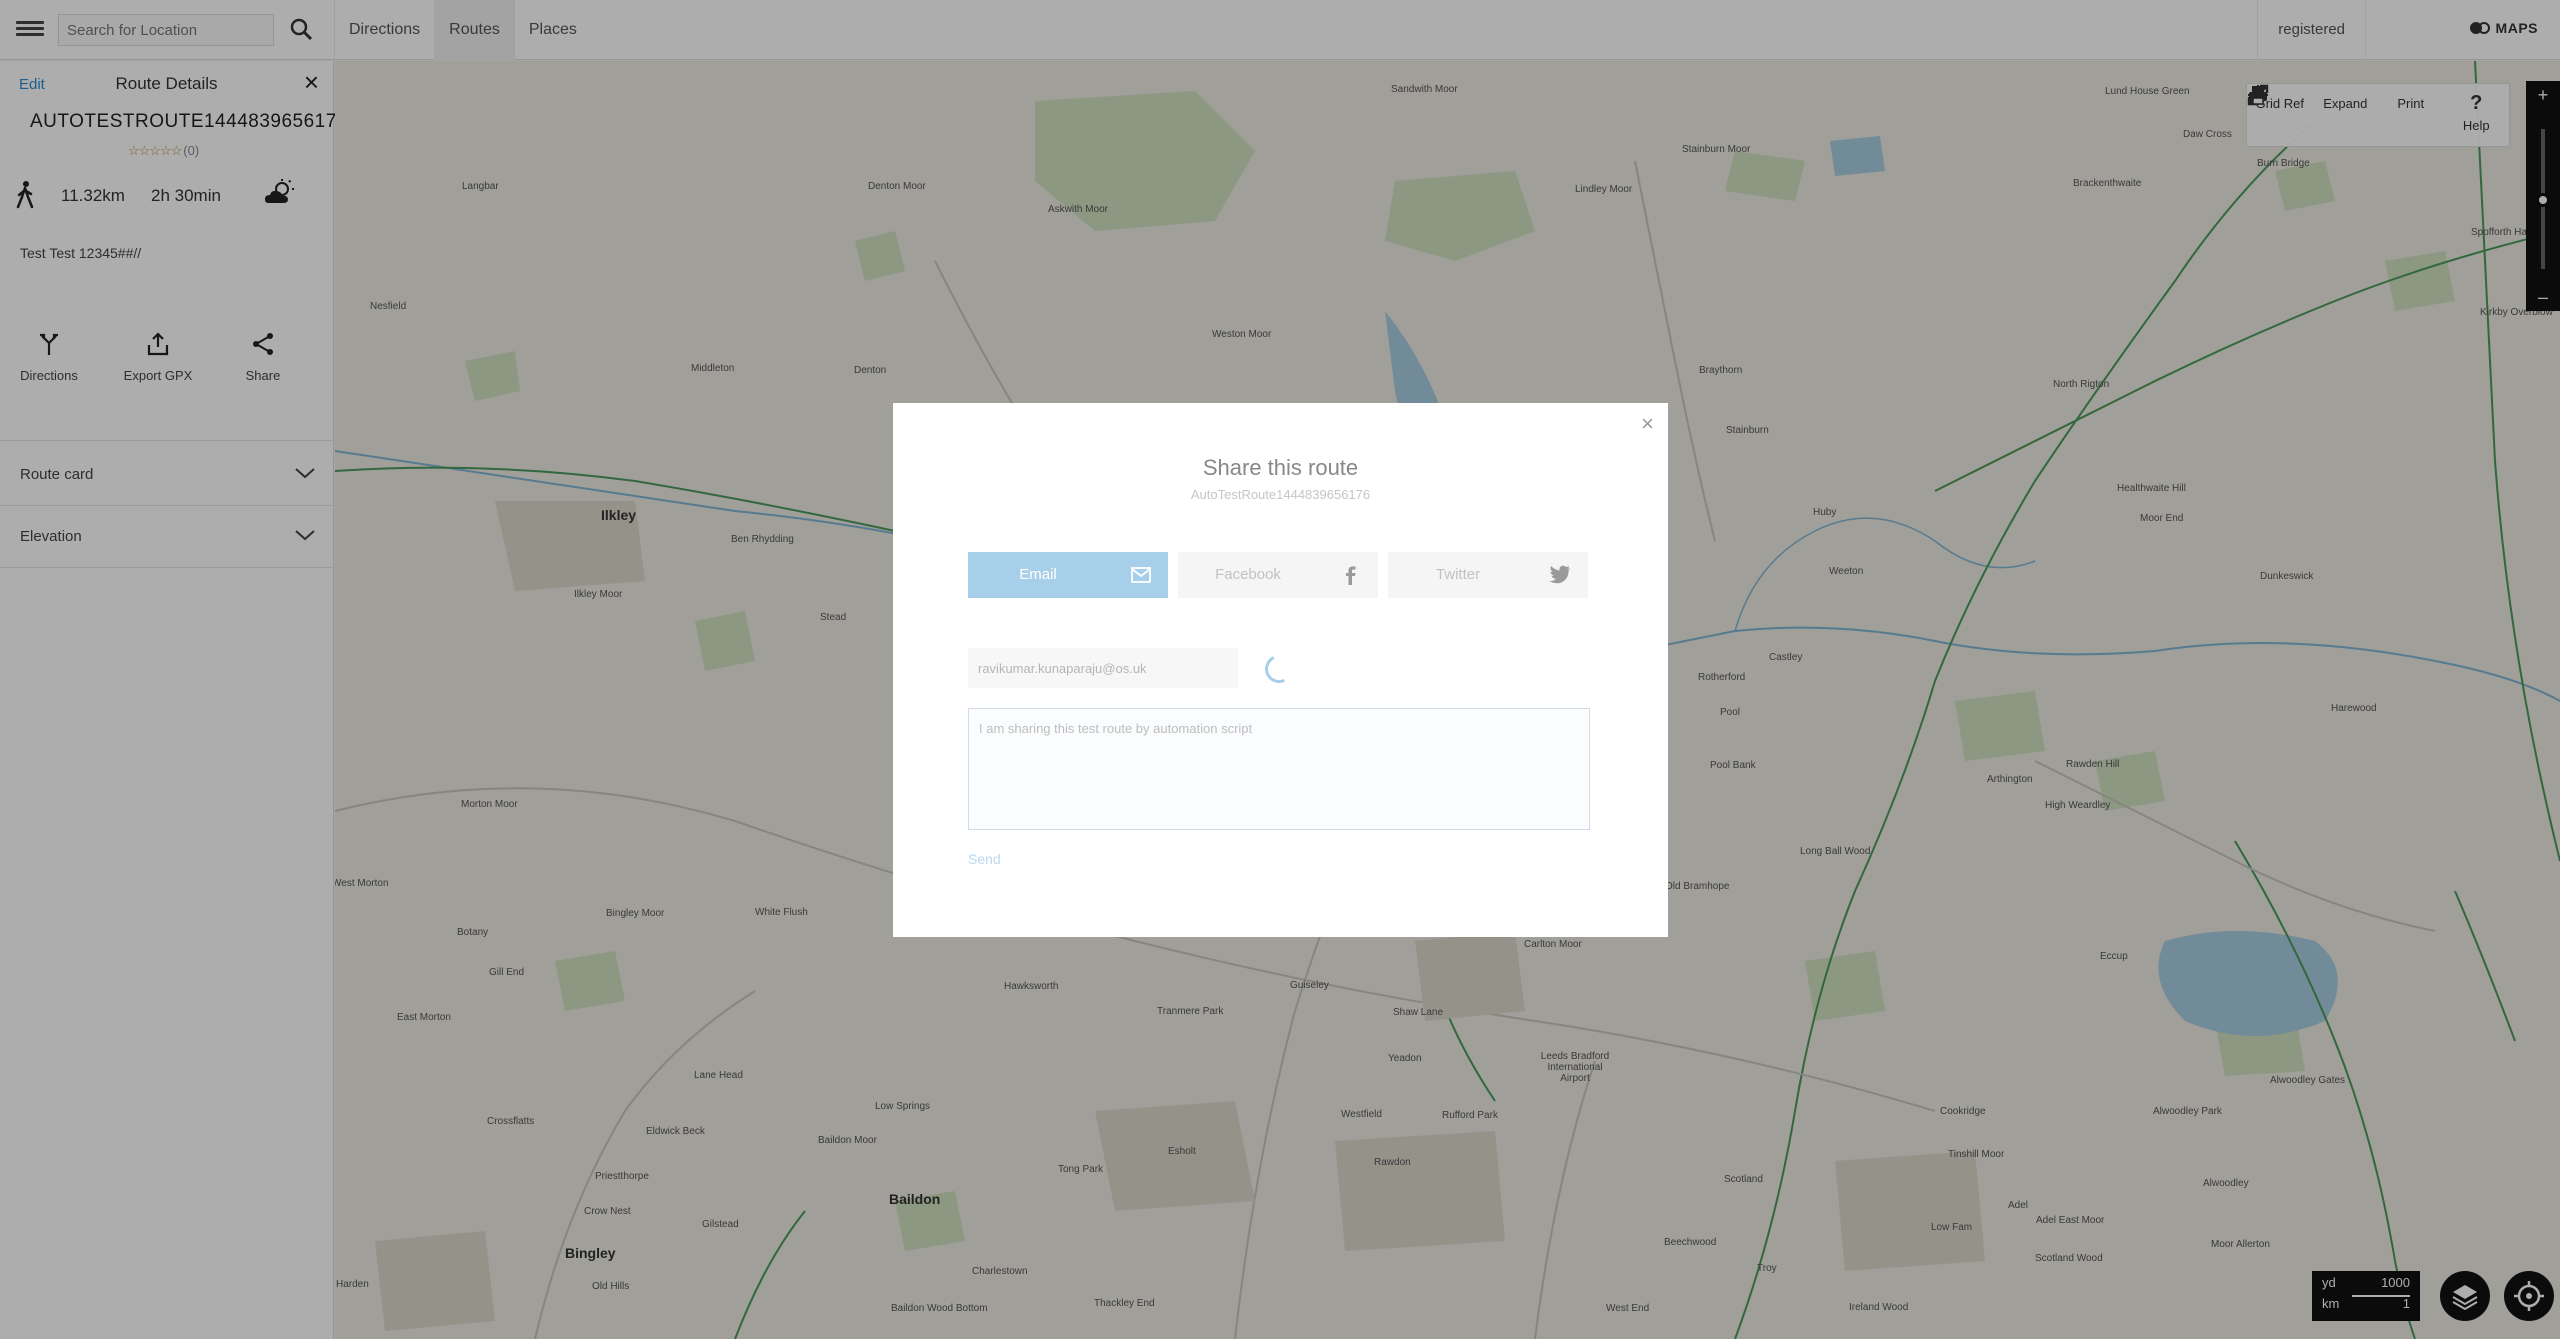  What do you see at coordinates (1458, 574) in the screenshot?
I see `tab-twitter-label: Twitter` at bounding box center [1458, 574].